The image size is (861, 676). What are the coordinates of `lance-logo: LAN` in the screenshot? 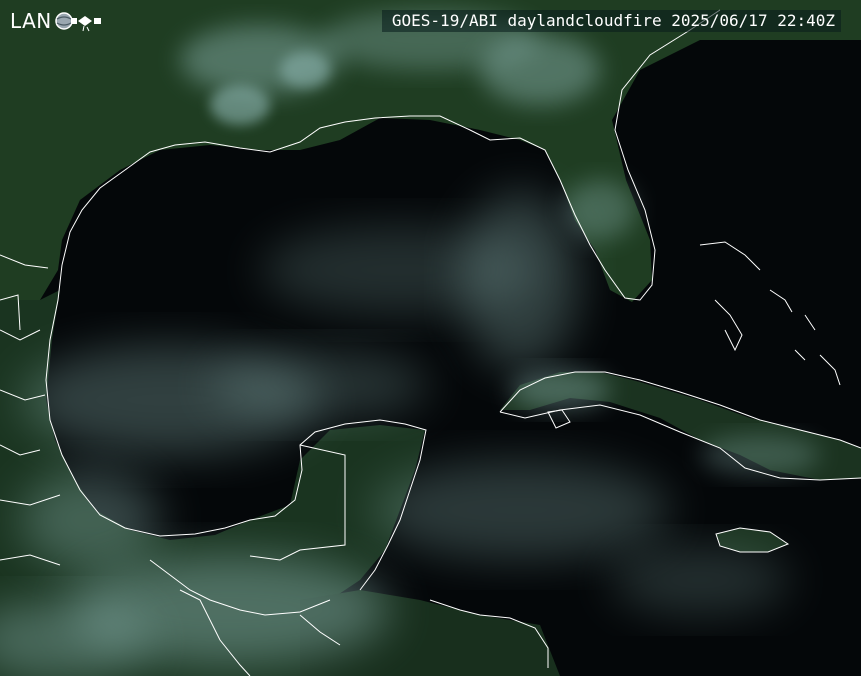 It's located at (56, 21).